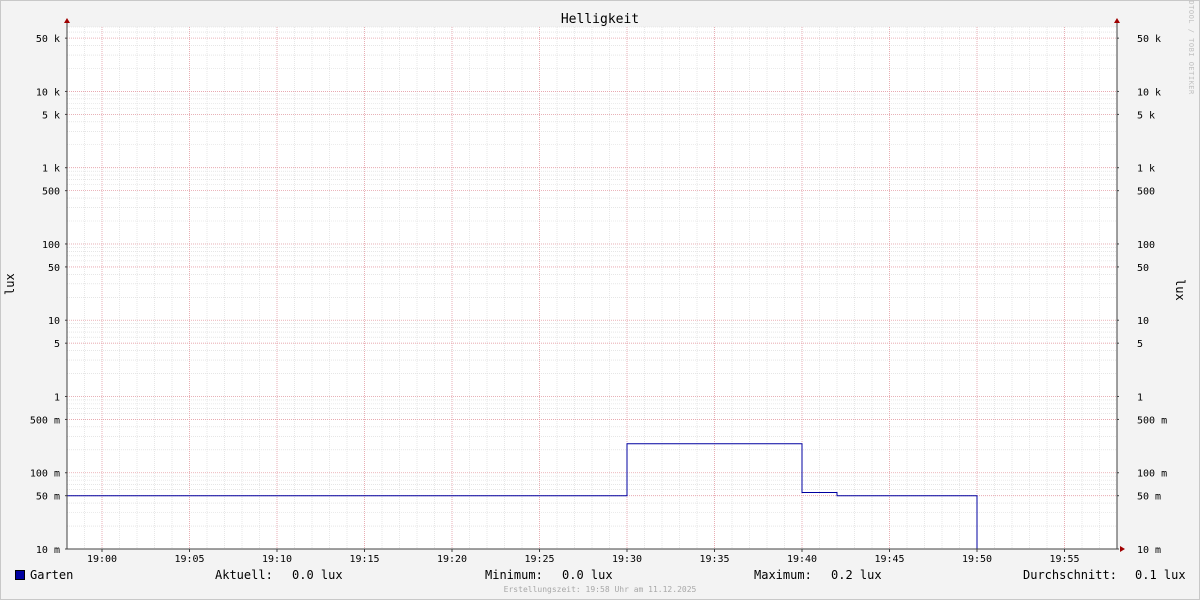  I want to click on legend-series-name: Garten, so click(52, 575).